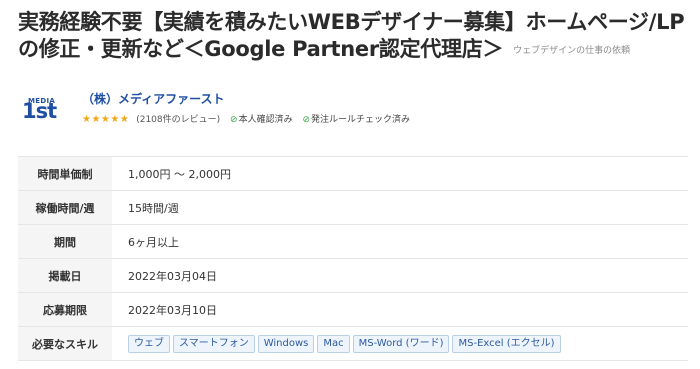  What do you see at coordinates (400, 275) in the screenshot?
I see `detail-value: 2022年03月04日` at bounding box center [400, 275].